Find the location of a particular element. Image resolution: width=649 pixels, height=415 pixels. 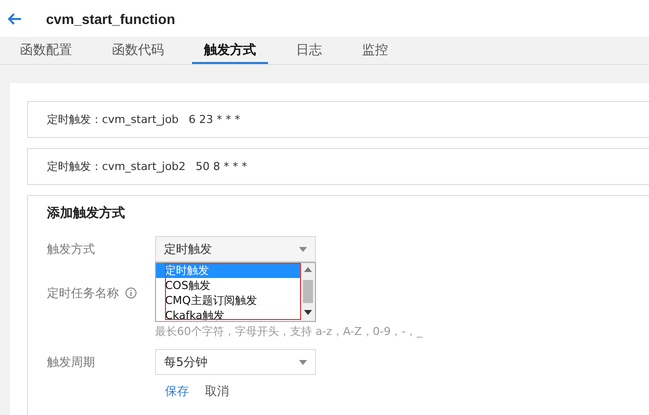

trigger-name: 定时触发：cvm_start_job2 is located at coordinates (116, 166).